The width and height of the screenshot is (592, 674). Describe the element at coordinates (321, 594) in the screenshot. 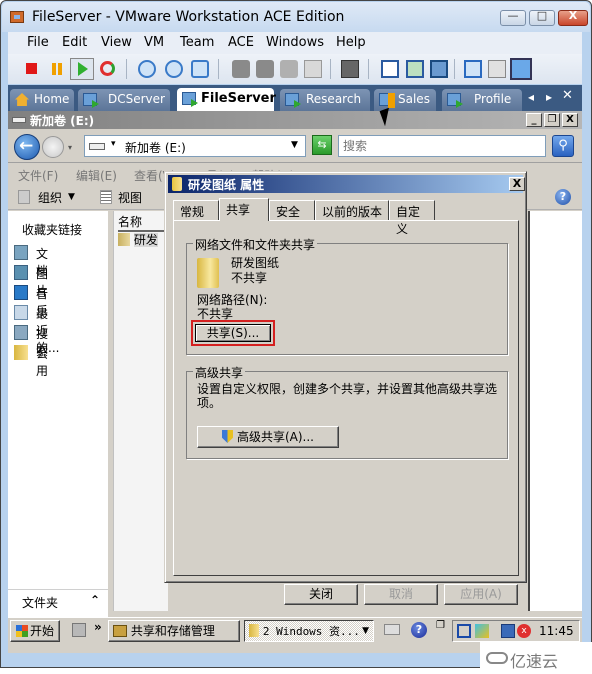

I see `close-dialog-button: 关闭` at that location.